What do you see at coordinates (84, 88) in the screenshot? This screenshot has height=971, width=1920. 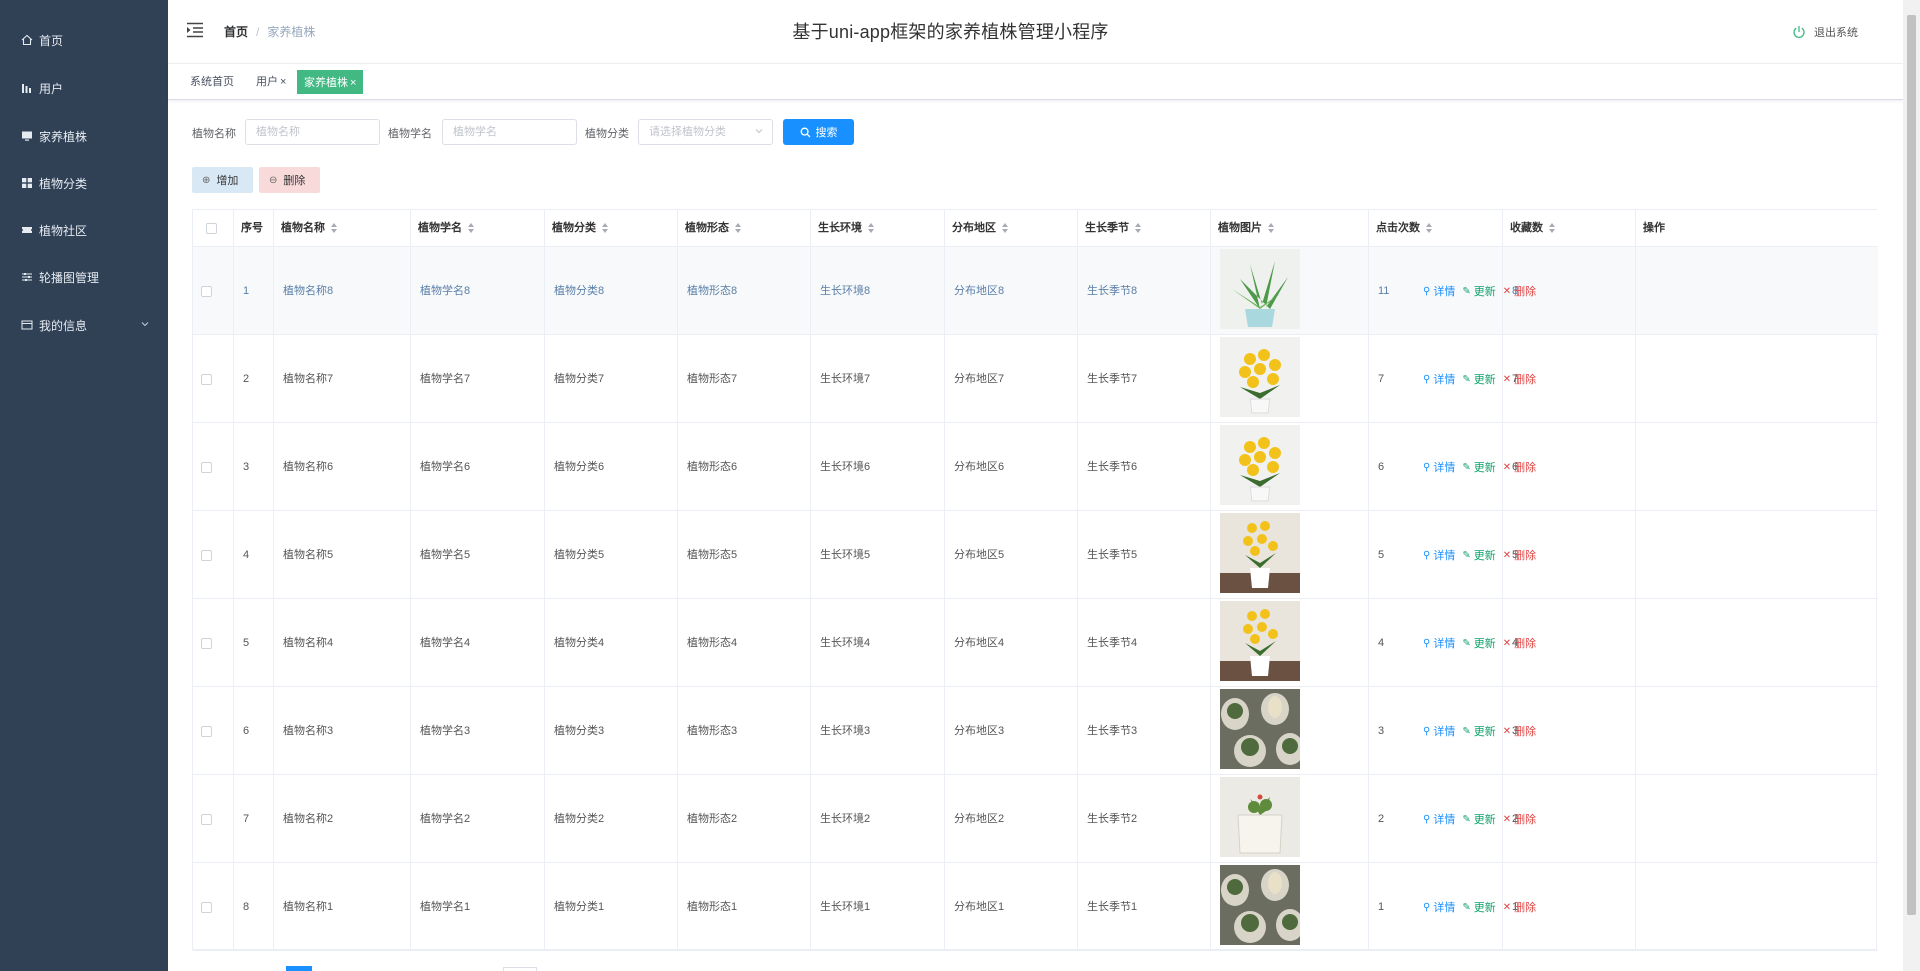 I see `sidebar-item-users: 用户` at bounding box center [84, 88].